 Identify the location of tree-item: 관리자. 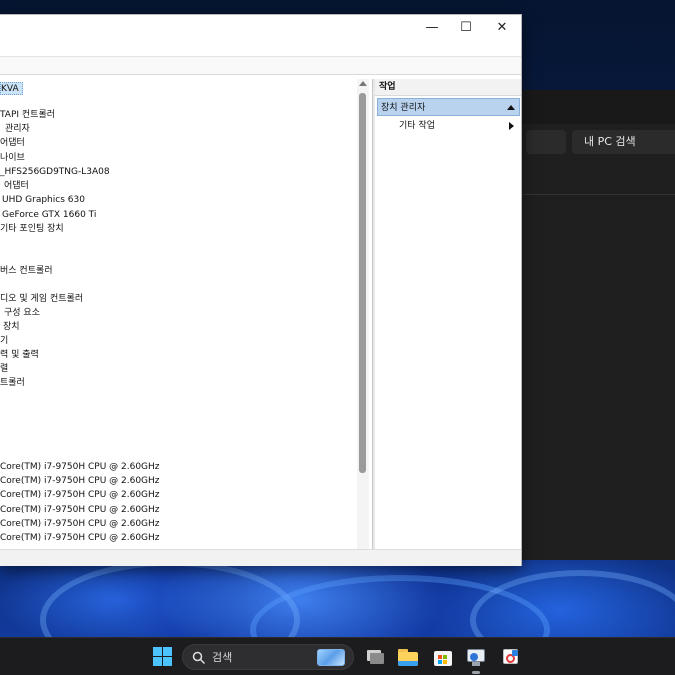
(17, 129).